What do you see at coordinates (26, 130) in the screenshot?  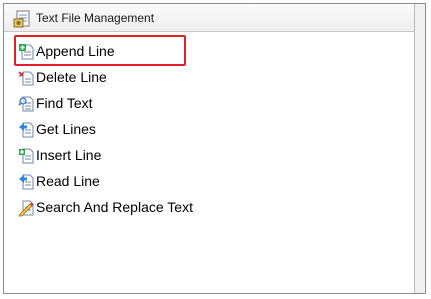 I see `get-lines-icon` at bounding box center [26, 130].